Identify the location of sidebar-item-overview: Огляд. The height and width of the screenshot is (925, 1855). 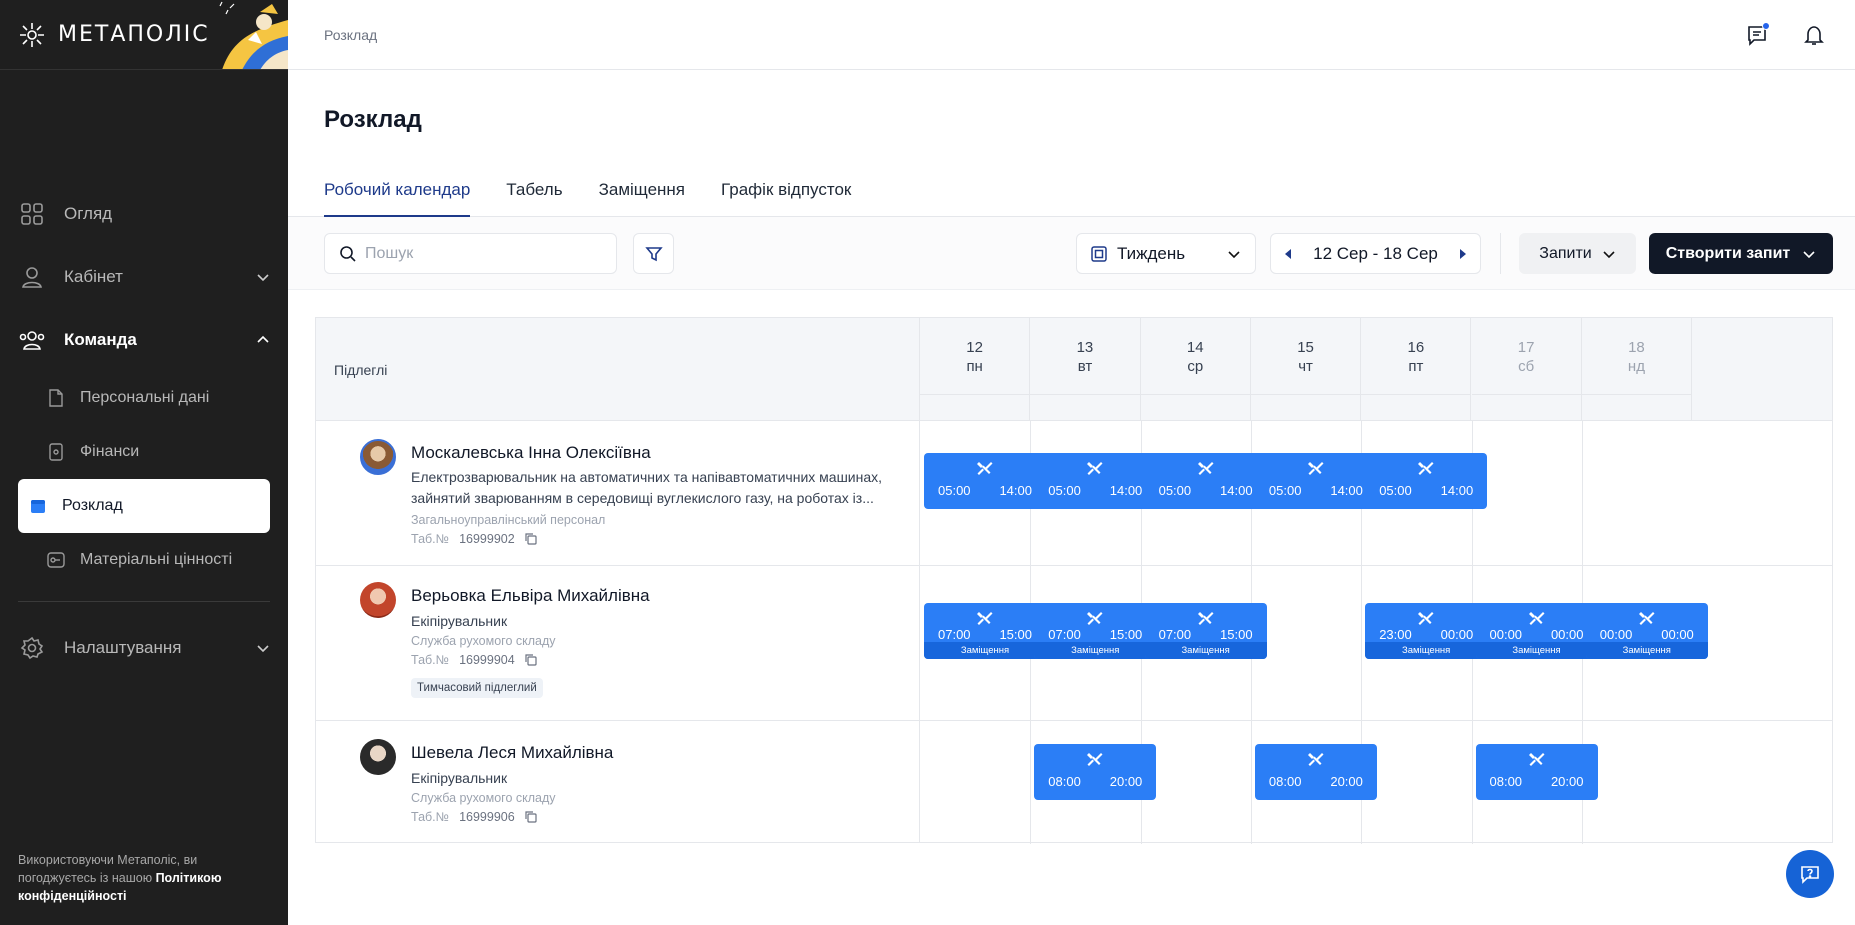
(144, 213).